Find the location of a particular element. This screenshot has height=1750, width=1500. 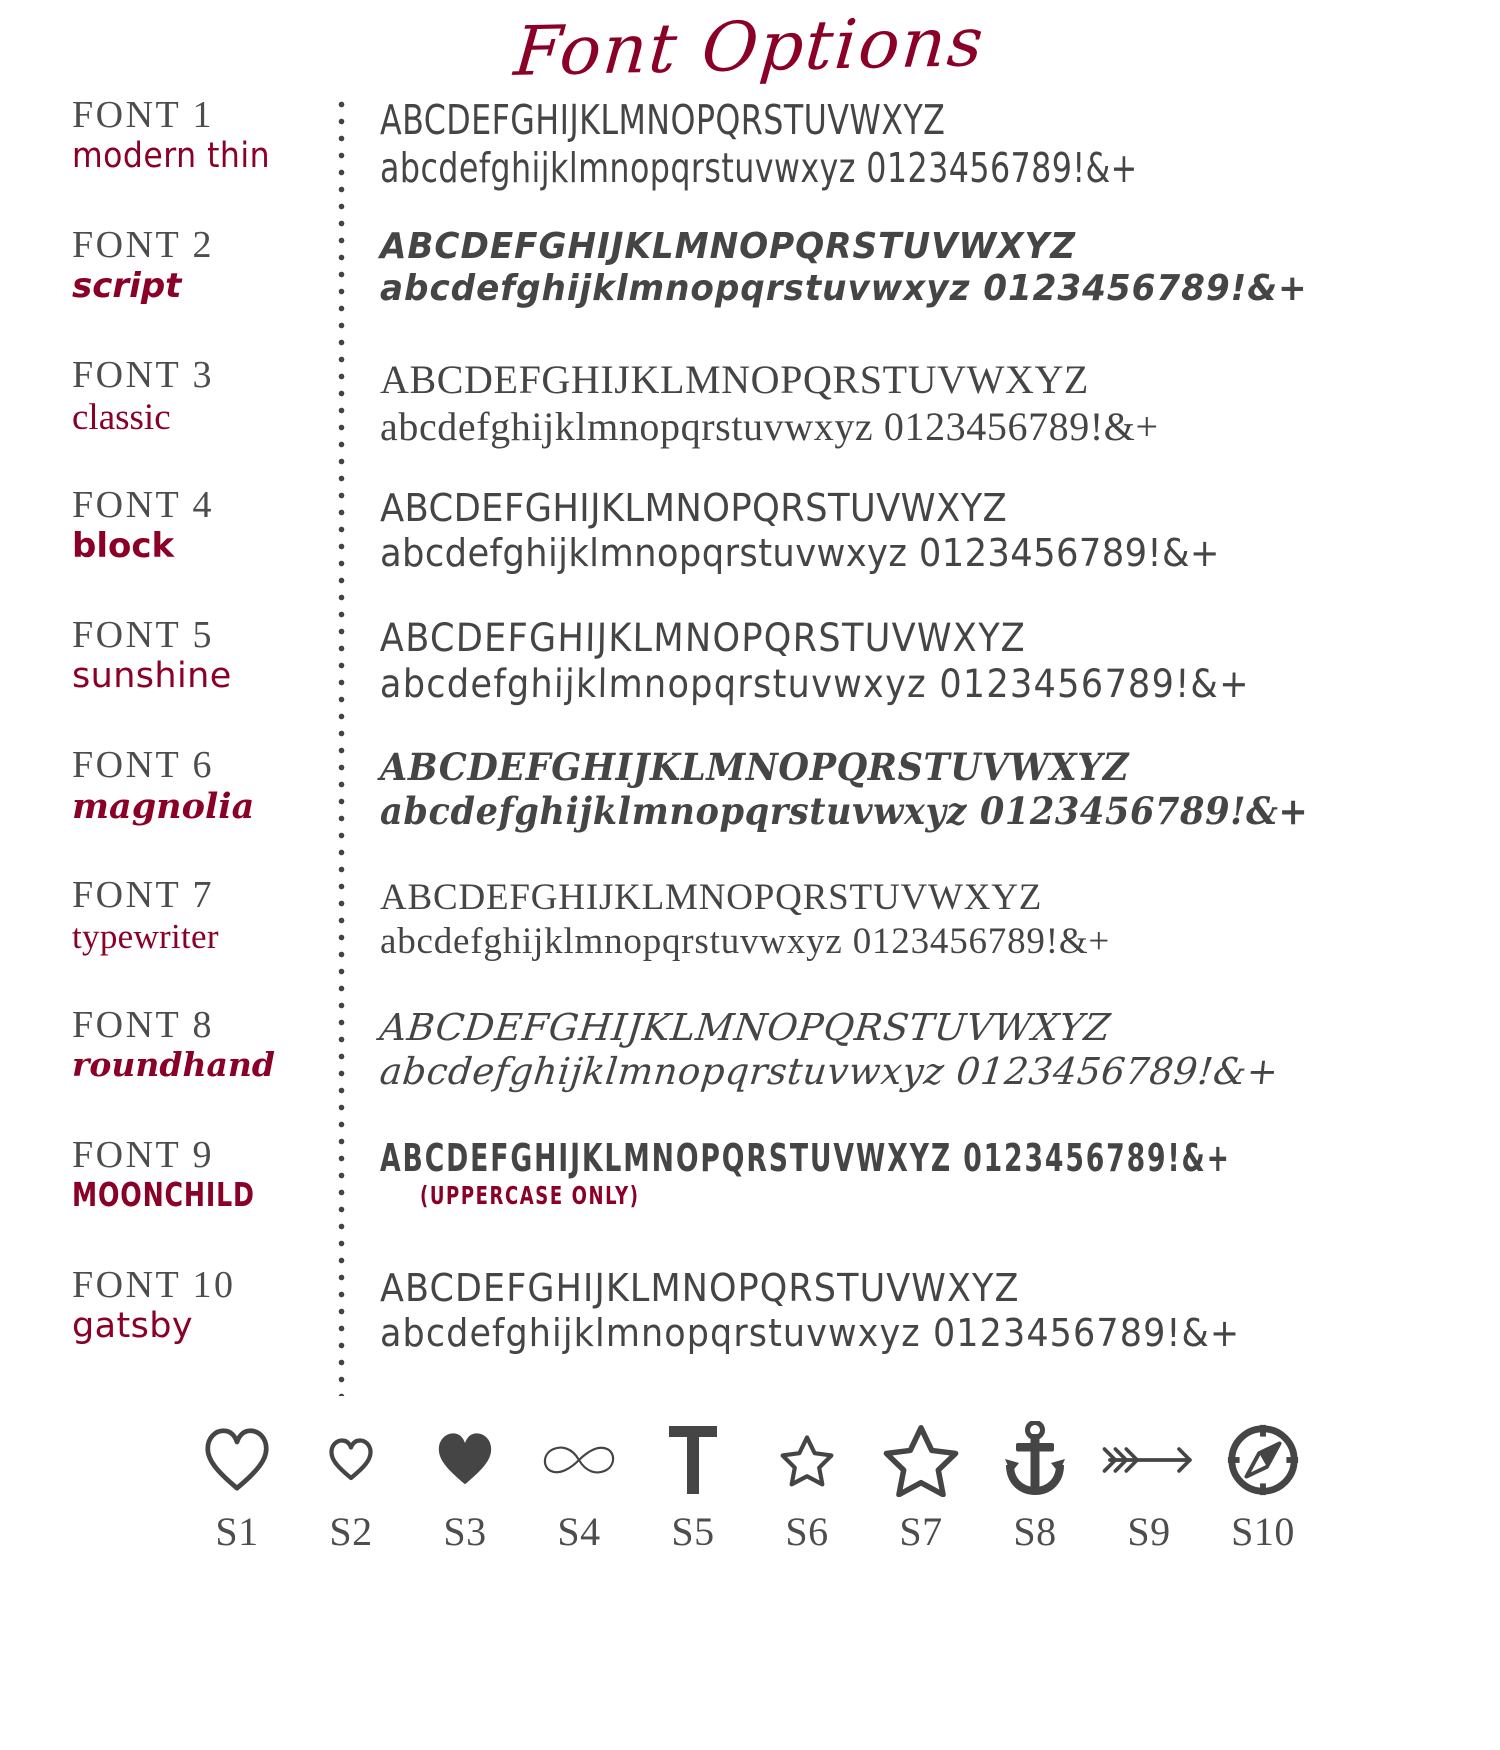

sample-note: (UPPERCASE ONLY) is located at coordinates (530, 1195).